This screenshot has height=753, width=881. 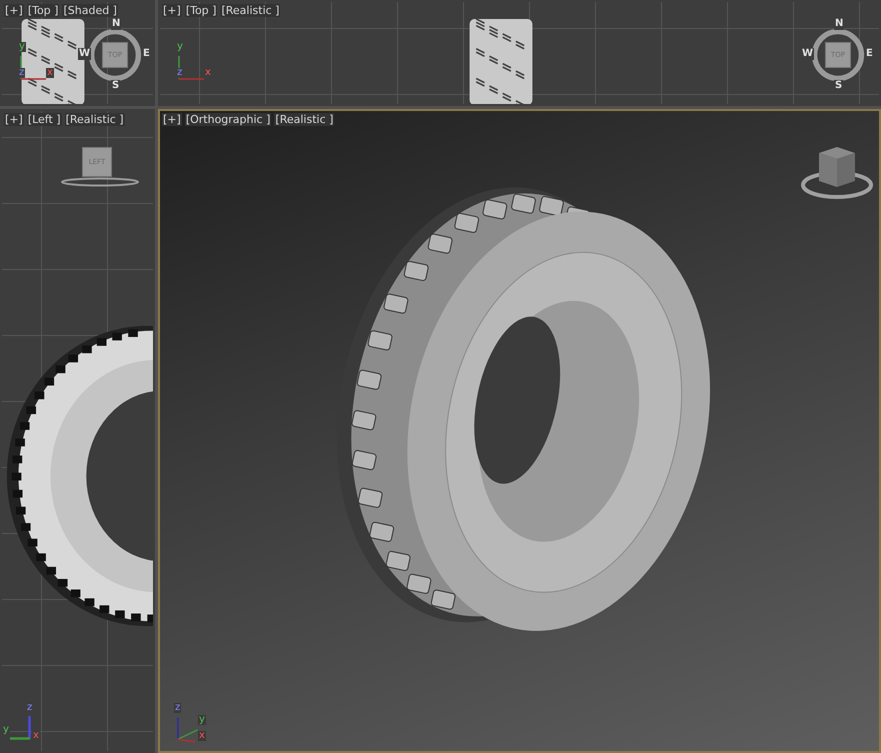 I want to click on shading-label: [Shaded ], so click(x=90, y=10).